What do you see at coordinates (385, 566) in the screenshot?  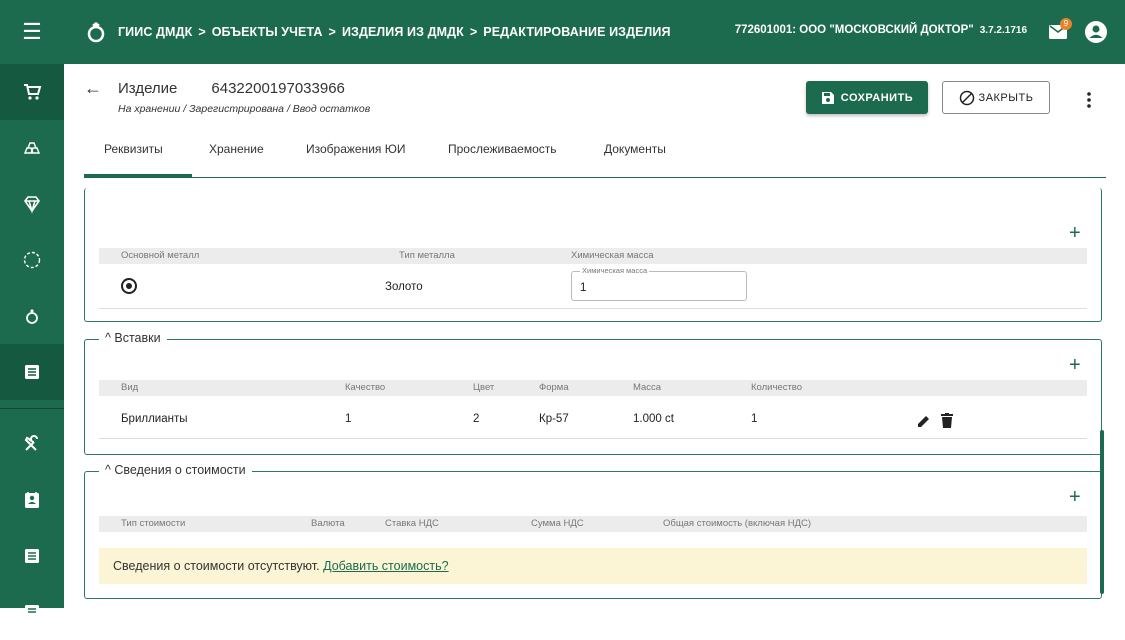 I see `add-cost-link: Добавить стоимость?` at bounding box center [385, 566].